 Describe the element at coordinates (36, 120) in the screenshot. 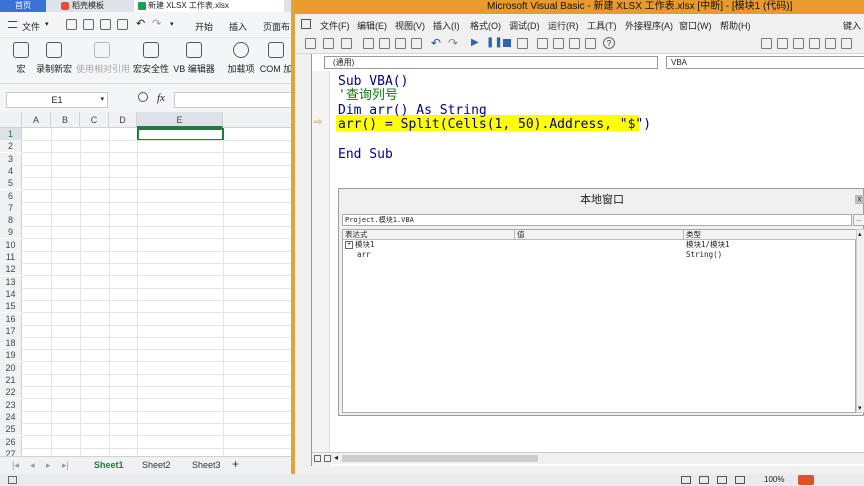

I see `column-header-a: A` at that location.